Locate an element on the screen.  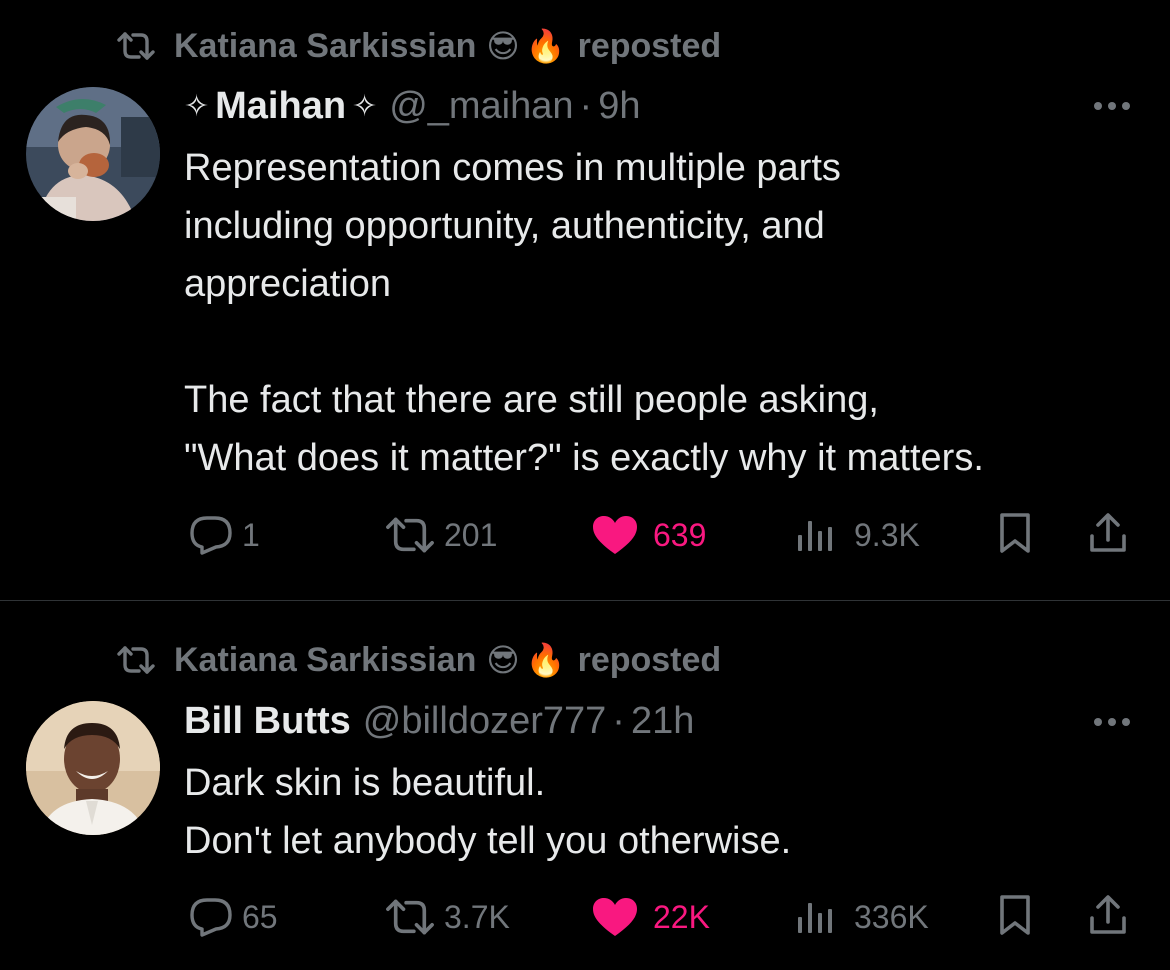
author-name: Bill Butts is located at coordinates (267, 721).